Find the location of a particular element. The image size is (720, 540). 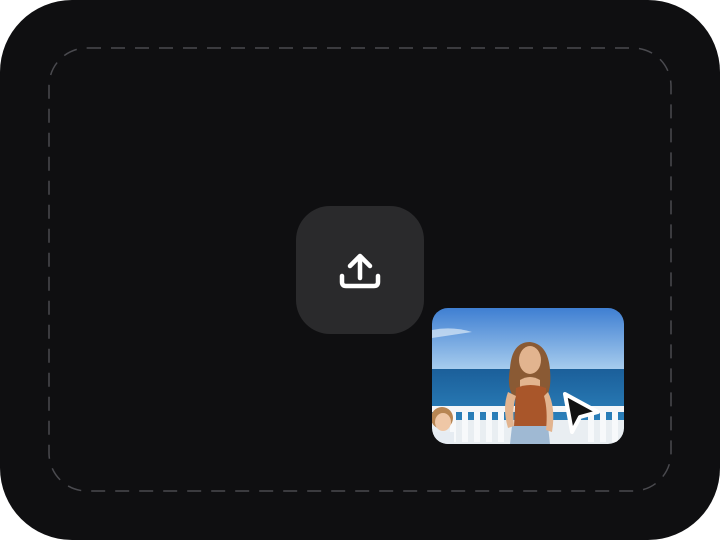

pointer-cursor is located at coordinates (580, 412).